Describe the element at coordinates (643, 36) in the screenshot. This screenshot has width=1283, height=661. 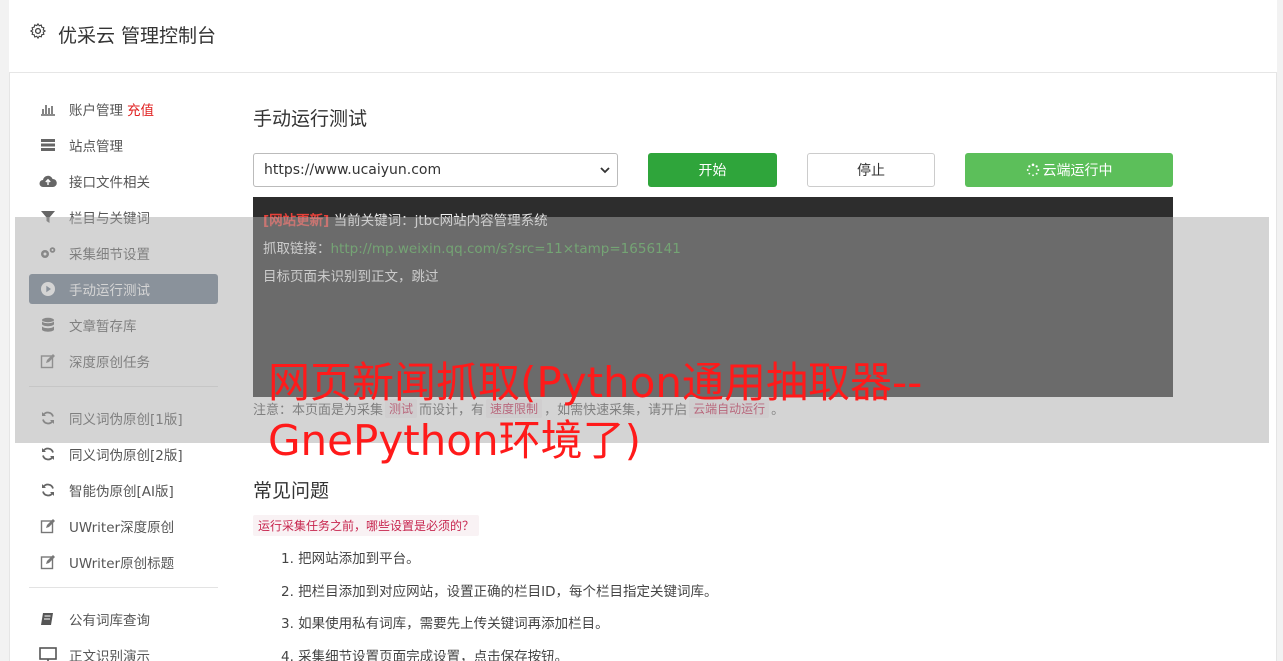
I see `top-header: 优采云 管理控制台` at that location.